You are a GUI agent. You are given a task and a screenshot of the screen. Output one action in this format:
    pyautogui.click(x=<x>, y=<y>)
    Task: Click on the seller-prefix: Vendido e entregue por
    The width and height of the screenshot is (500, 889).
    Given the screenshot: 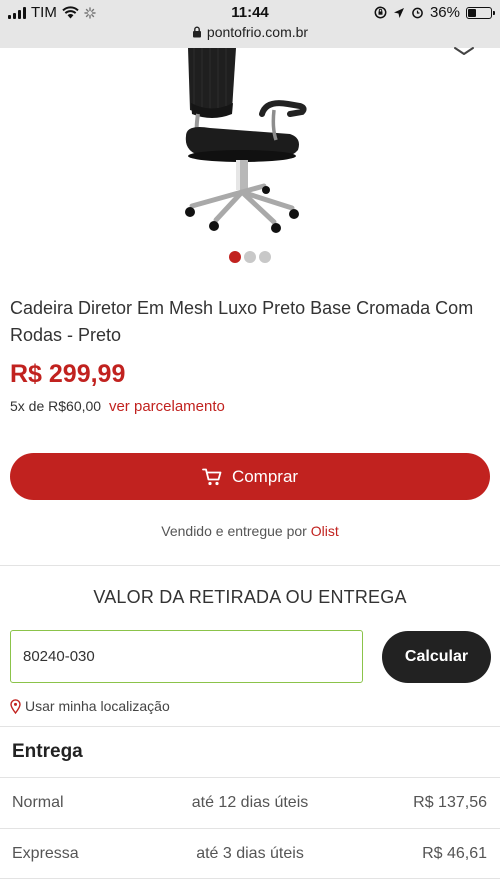 What is the action you would take?
    pyautogui.click(x=234, y=531)
    